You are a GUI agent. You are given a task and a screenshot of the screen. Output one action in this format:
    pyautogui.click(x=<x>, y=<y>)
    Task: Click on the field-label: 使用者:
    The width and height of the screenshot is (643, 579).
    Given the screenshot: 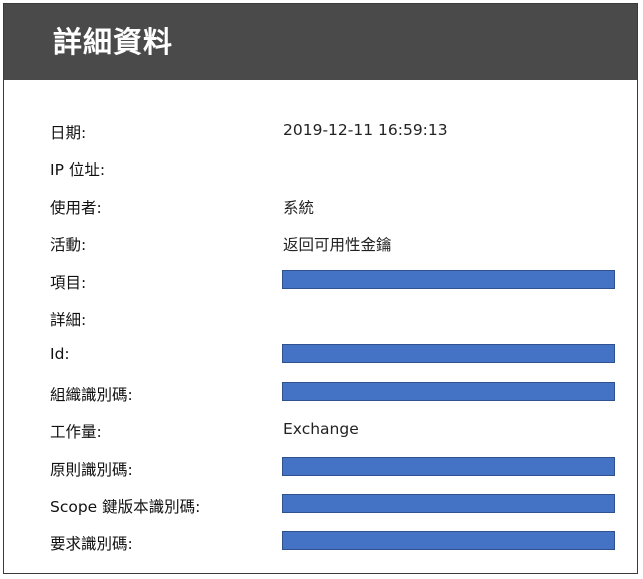 What is the action you would take?
    pyautogui.click(x=76, y=207)
    